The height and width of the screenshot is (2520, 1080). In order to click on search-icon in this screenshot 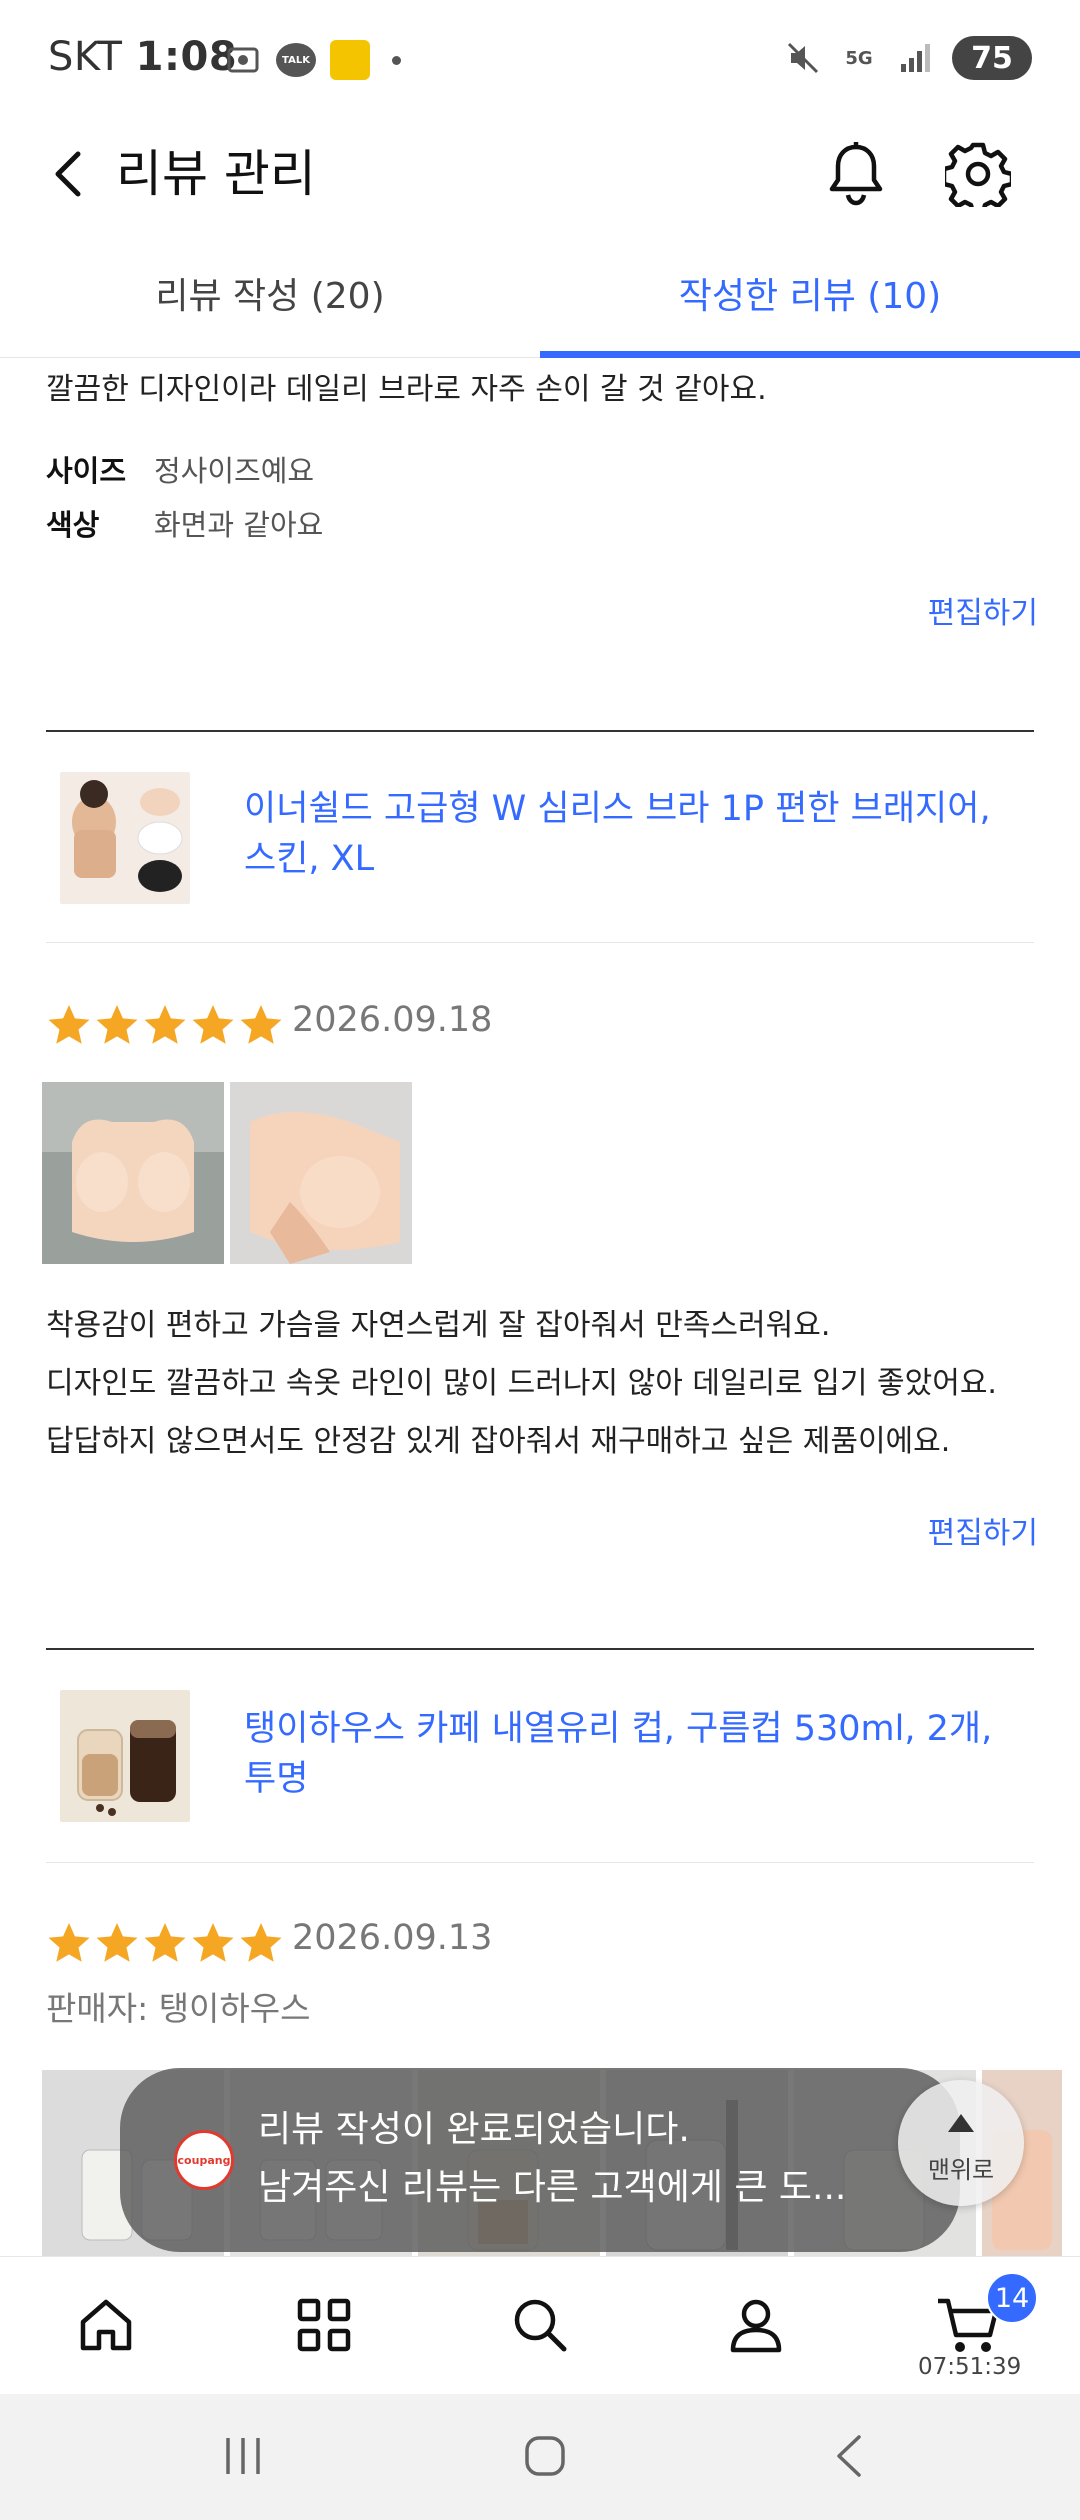, I will do `click(540, 2325)`.